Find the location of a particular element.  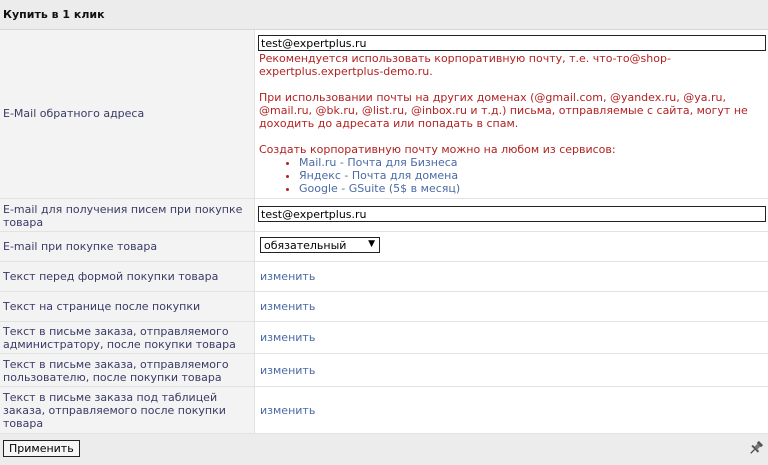

apply-button: Применить is located at coordinates (41, 448).